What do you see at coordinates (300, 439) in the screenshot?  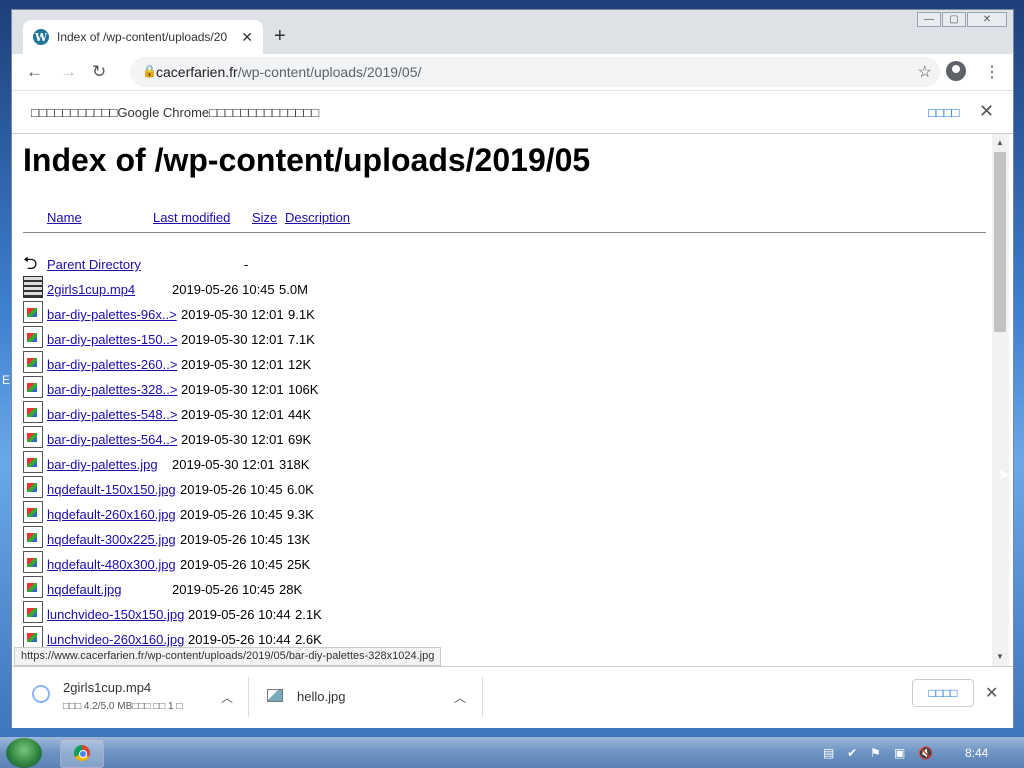 I see `file-size: 69K` at bounding box center [300, 439].